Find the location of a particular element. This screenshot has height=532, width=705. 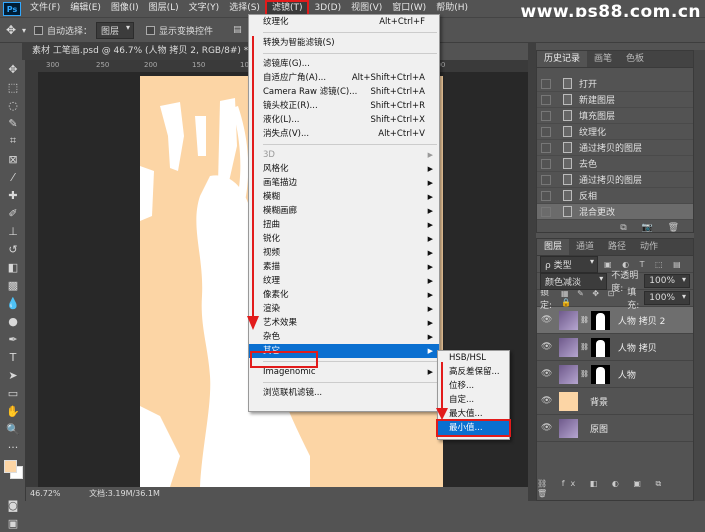

type-icon: T is located at coordinates (13, 357).